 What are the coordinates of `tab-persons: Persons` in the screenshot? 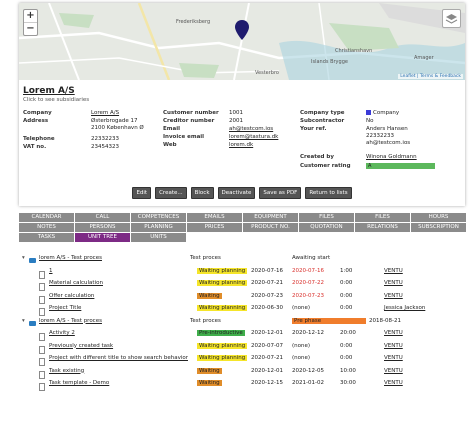 It's located at (102, 227).